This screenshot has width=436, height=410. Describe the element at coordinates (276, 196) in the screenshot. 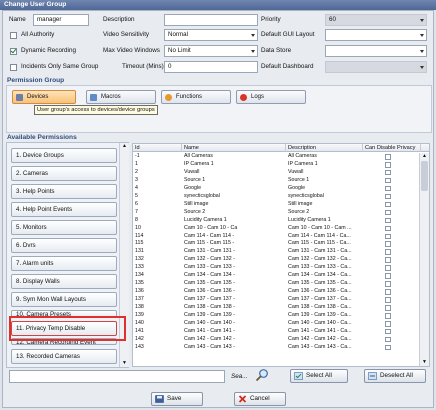

I see `table-row: 5 synecticsglobal synecticsglobal` at that location.